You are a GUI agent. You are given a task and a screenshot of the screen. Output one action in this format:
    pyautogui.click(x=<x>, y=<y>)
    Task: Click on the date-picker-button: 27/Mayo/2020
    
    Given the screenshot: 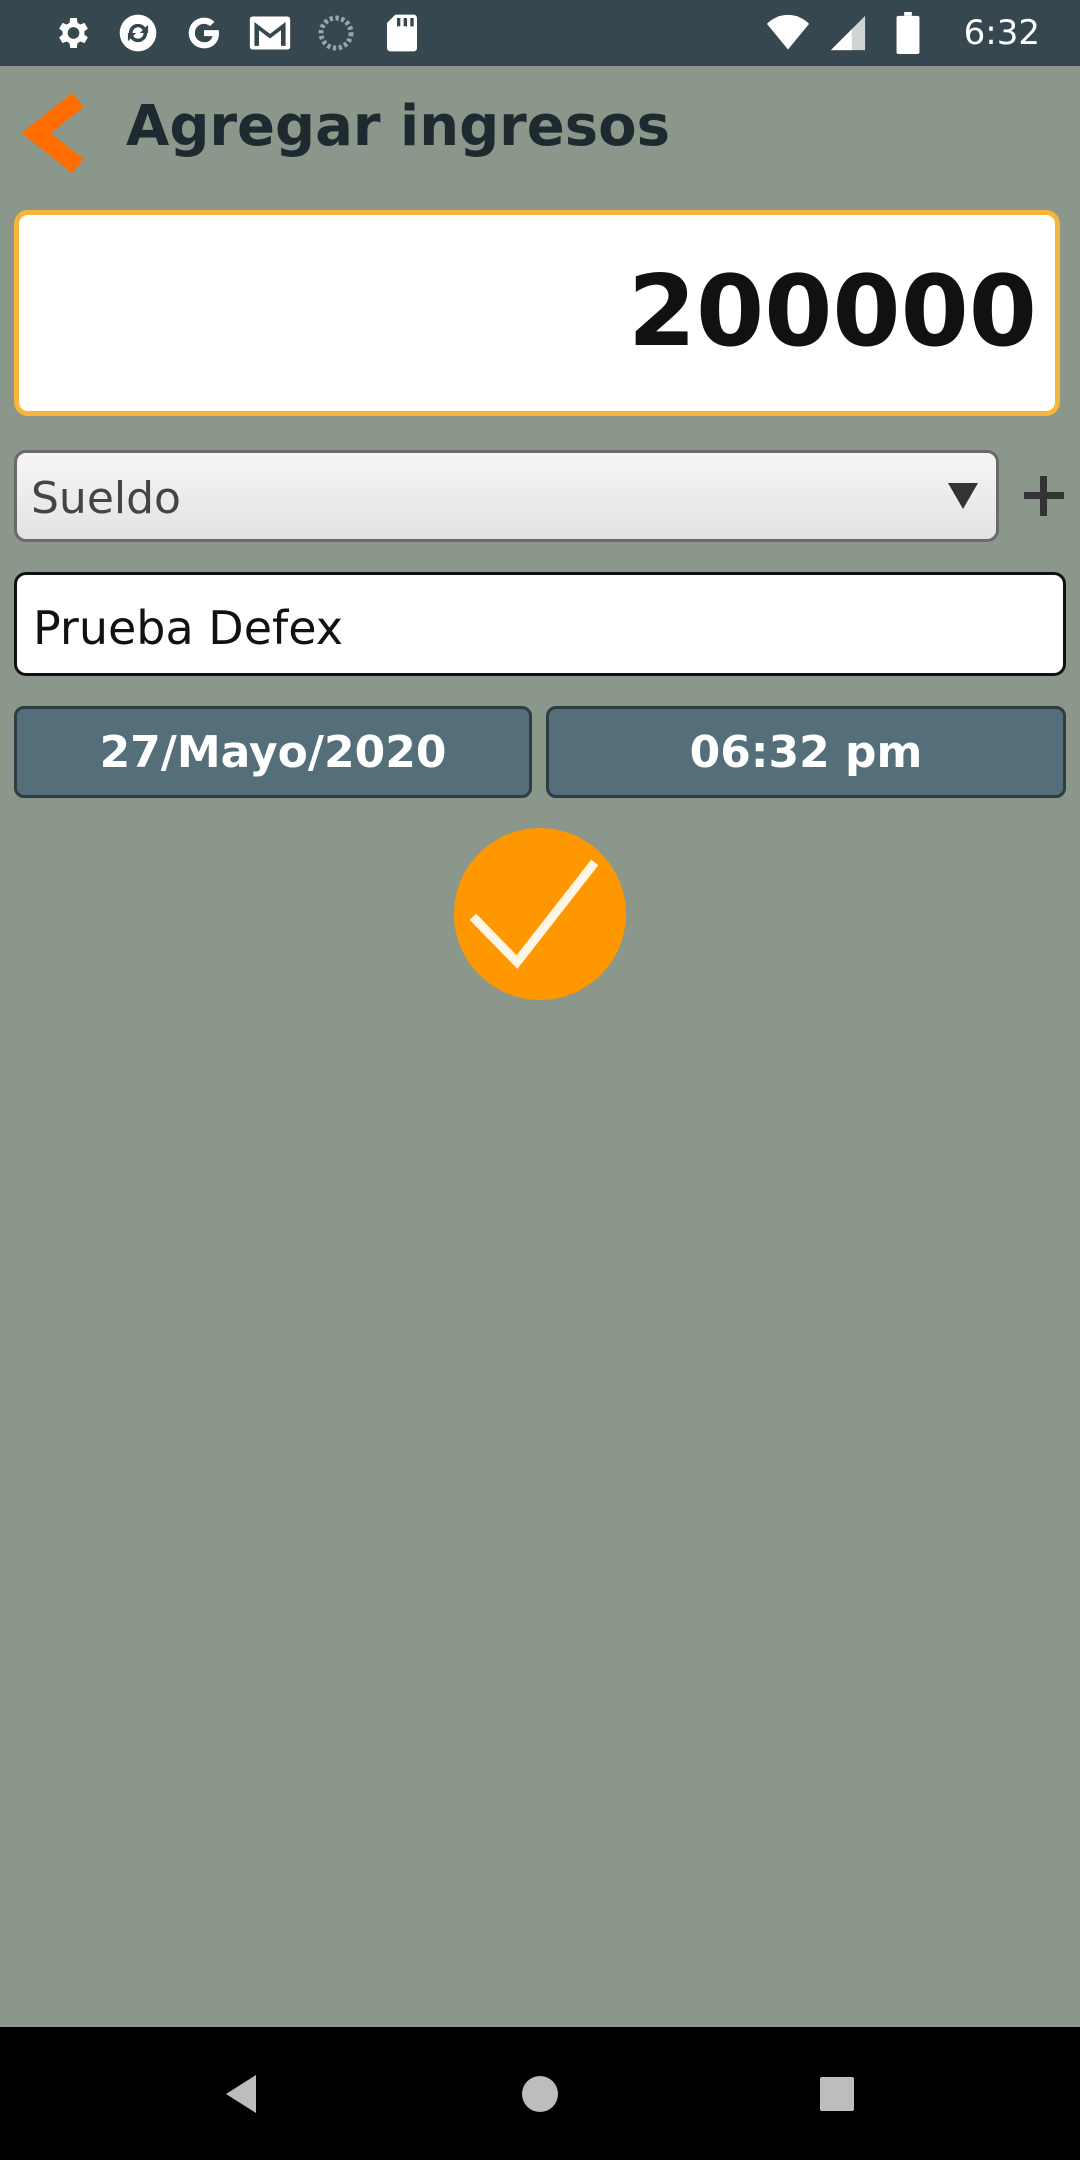 What is the action you would take?
    pyautogui.click(x=273, y=752)
    